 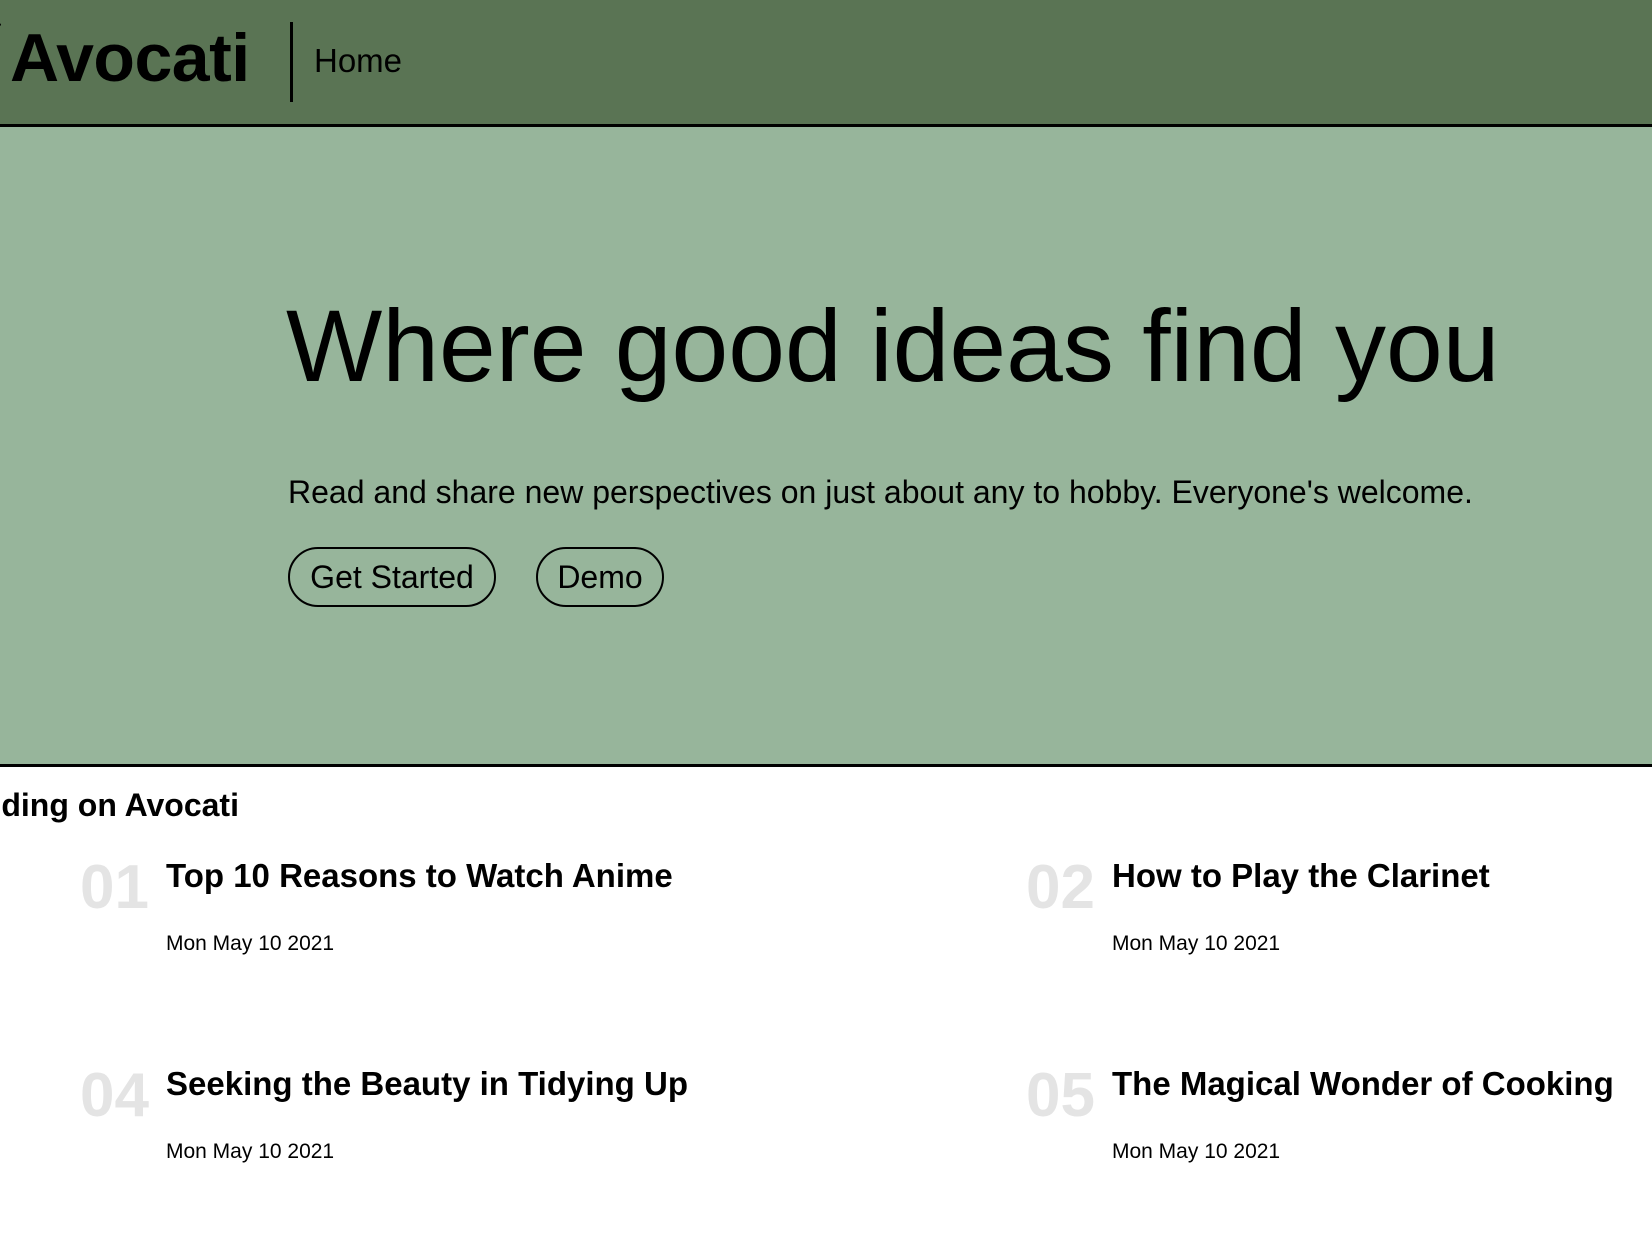 What do you see at coordinates (114, 887) in the screenshot?
I see `article-rank: 01` at bounding box center [114, 887].